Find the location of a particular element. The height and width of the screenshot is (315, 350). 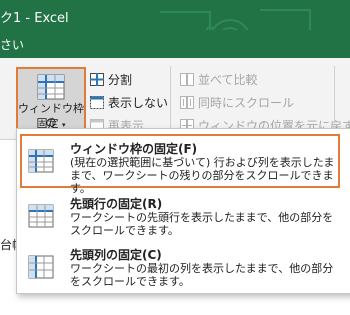

sync-scroll-label: 同時にスクロール is located at coordinates (246, 103).